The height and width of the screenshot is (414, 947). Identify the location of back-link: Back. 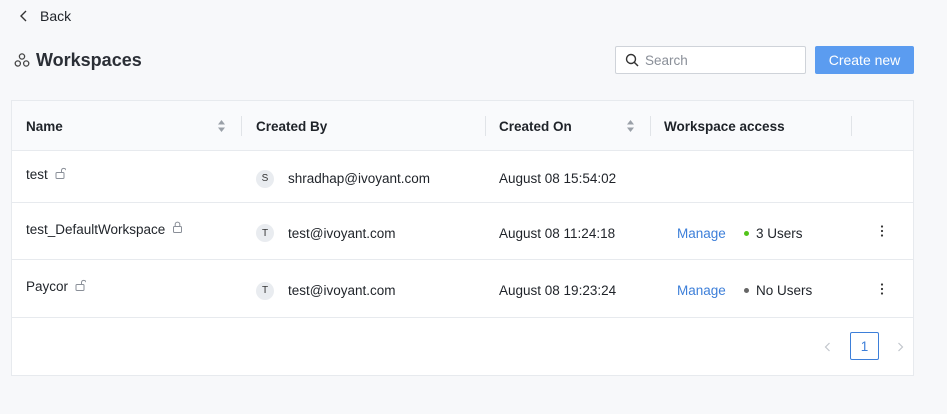
(44, 16).